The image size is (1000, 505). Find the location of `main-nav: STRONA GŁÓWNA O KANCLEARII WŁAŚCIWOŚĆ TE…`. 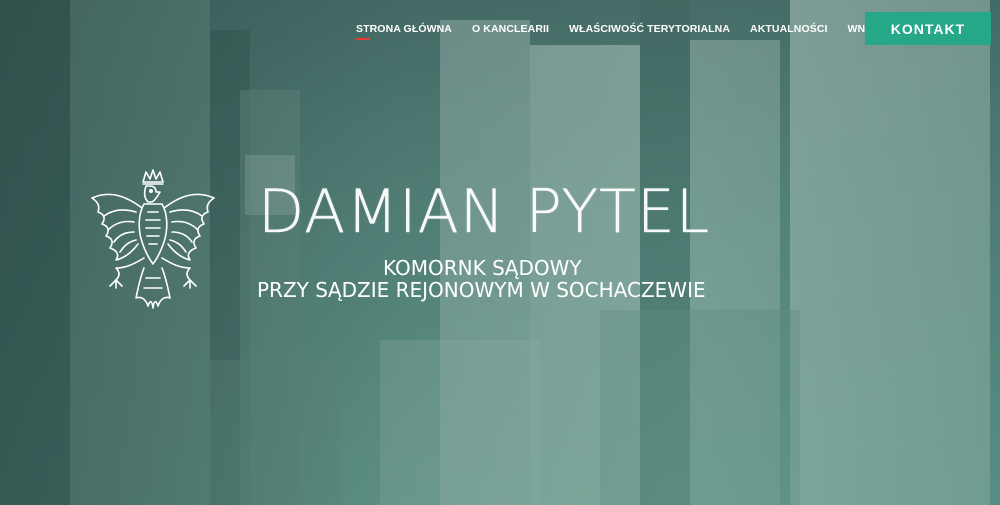

main-nav: STRONA GŁÓWNA O KANCLEARII WŁAŚCIWOŚĆ TE… is located at coordinates (635, 31).